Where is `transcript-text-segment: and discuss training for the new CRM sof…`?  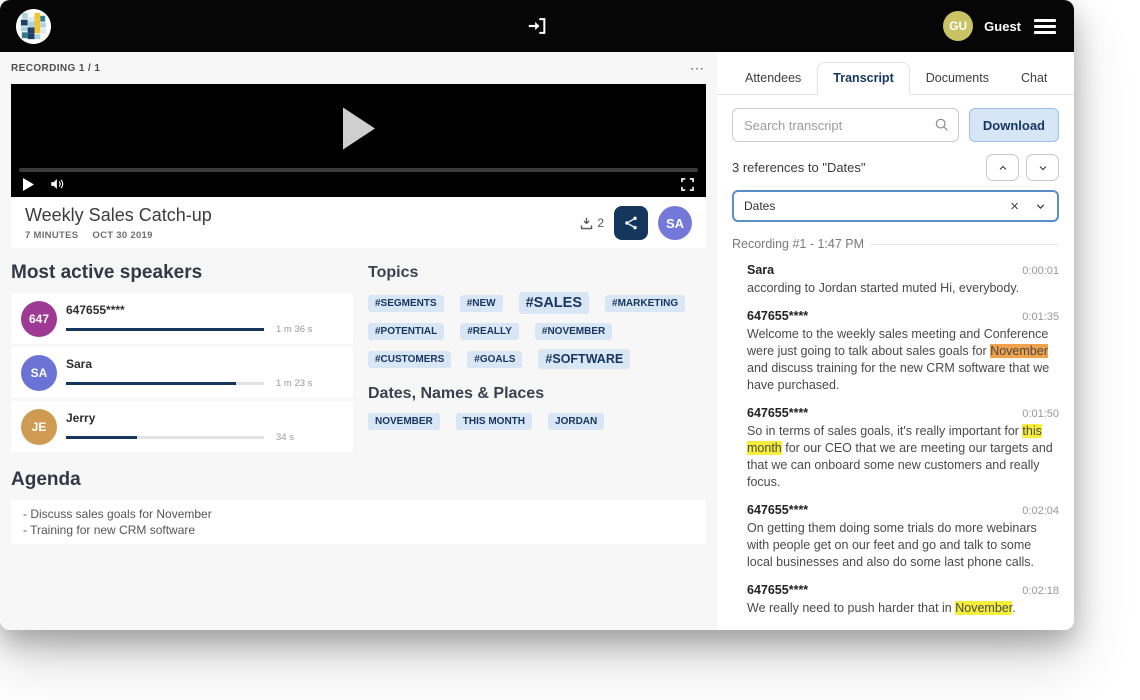
transcript-text-segment: and discuss training for the new CRM sof… is located at coordinates (898, 376).